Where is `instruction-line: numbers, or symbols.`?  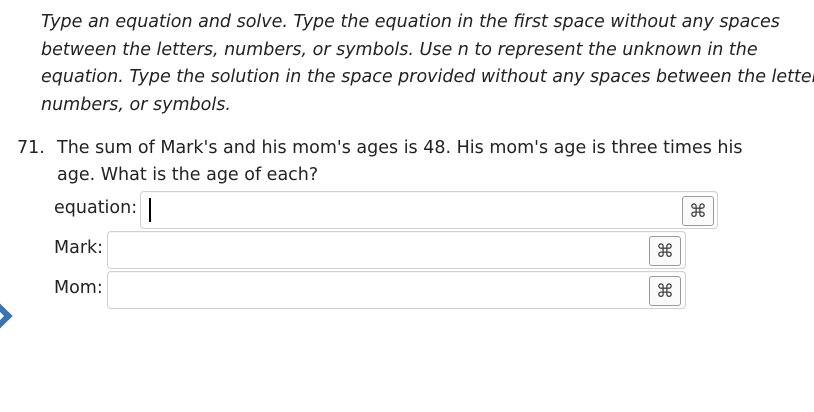
instruction-line: numbers, or symbols. is located at coordinates (136, 104).